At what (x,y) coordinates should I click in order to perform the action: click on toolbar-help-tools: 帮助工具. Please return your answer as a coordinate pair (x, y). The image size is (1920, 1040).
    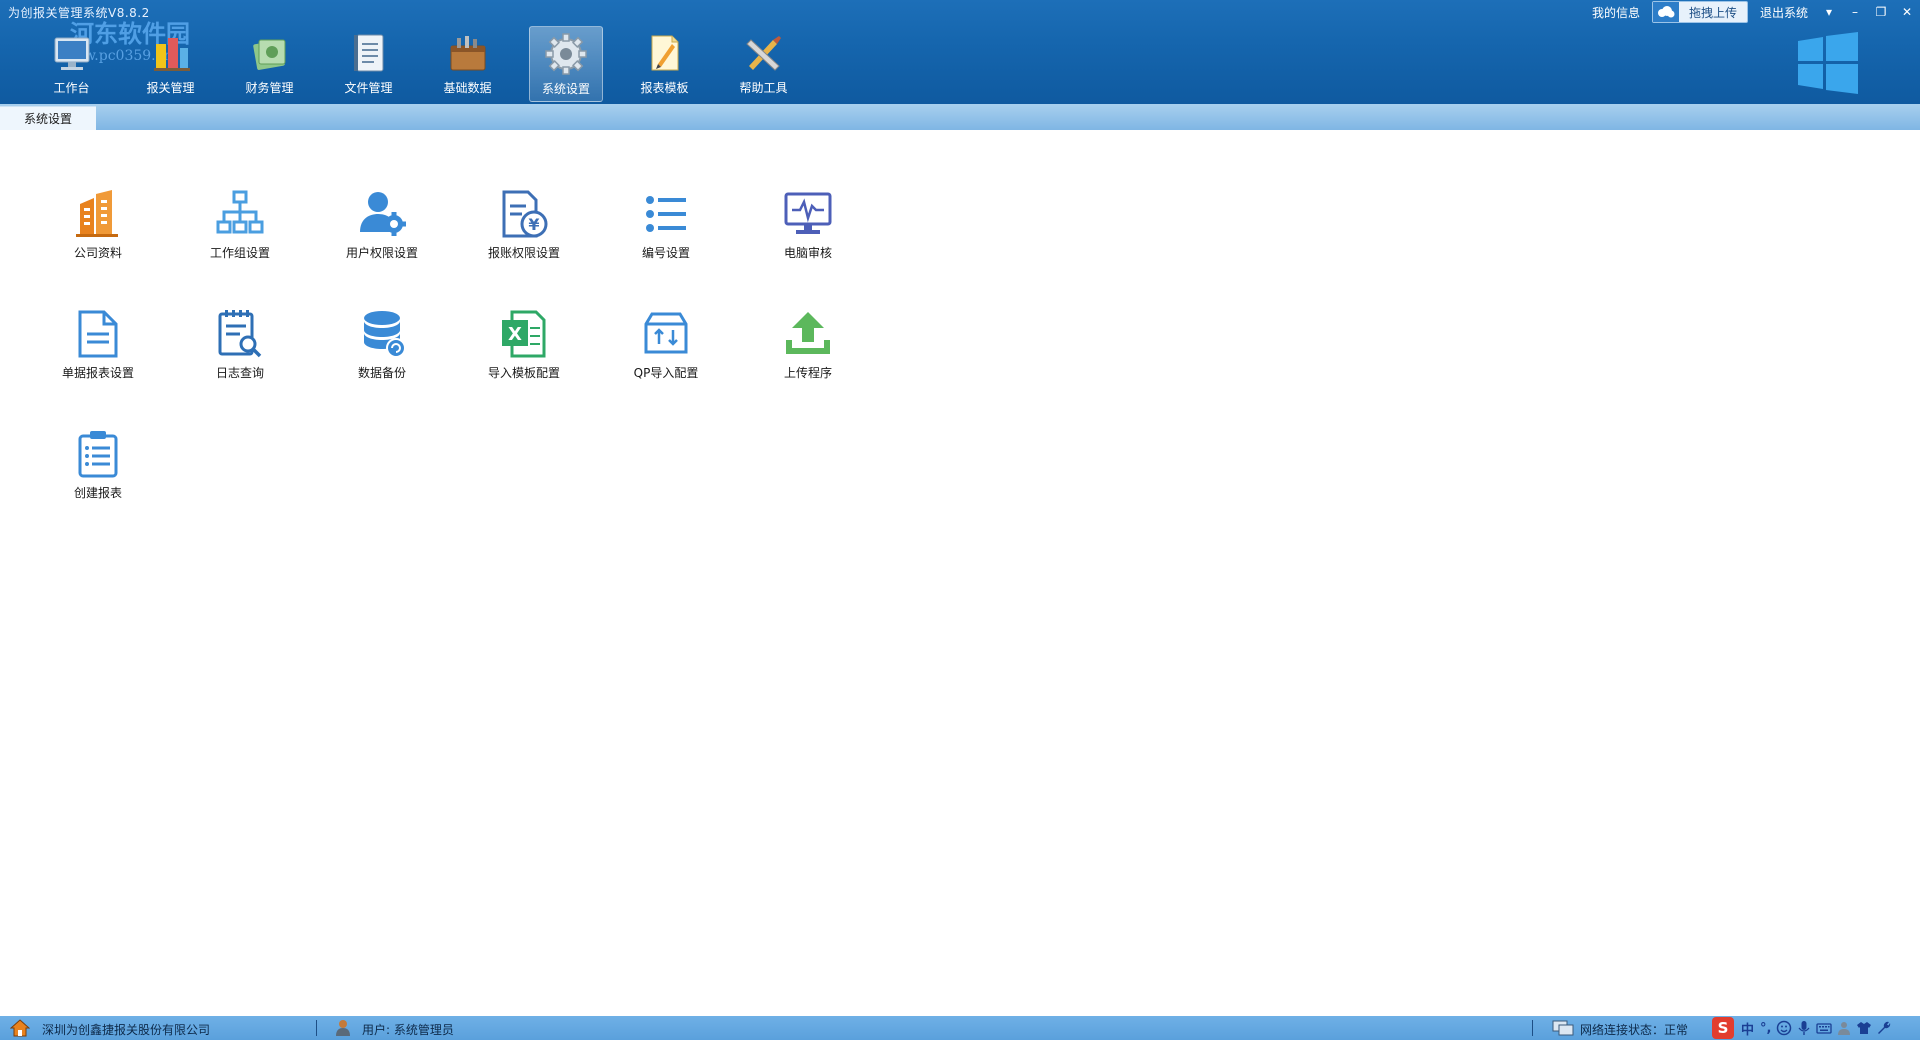
    Looking at the image, I should click on (763, 64).